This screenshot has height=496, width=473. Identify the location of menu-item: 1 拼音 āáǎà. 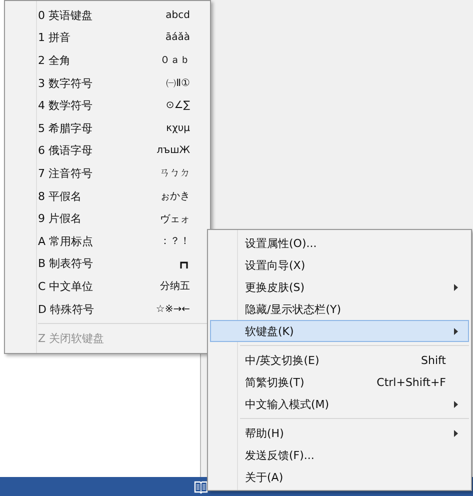
(107, 38).